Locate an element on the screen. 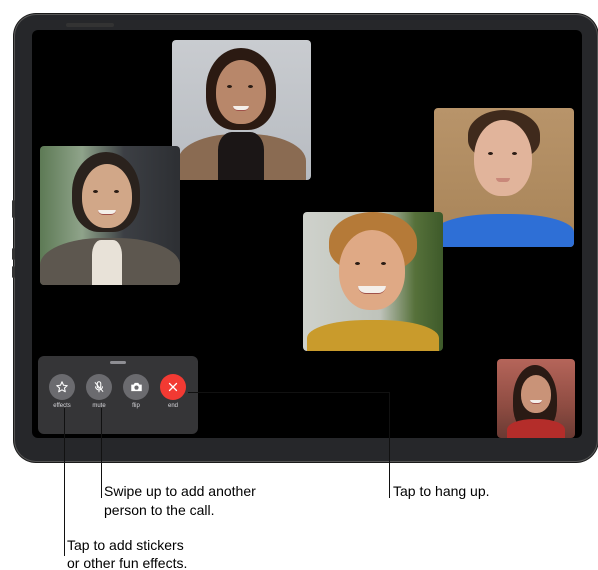 This screenshot has width=598, height=570. flip-control: flip is located at coordinates (136, 391).